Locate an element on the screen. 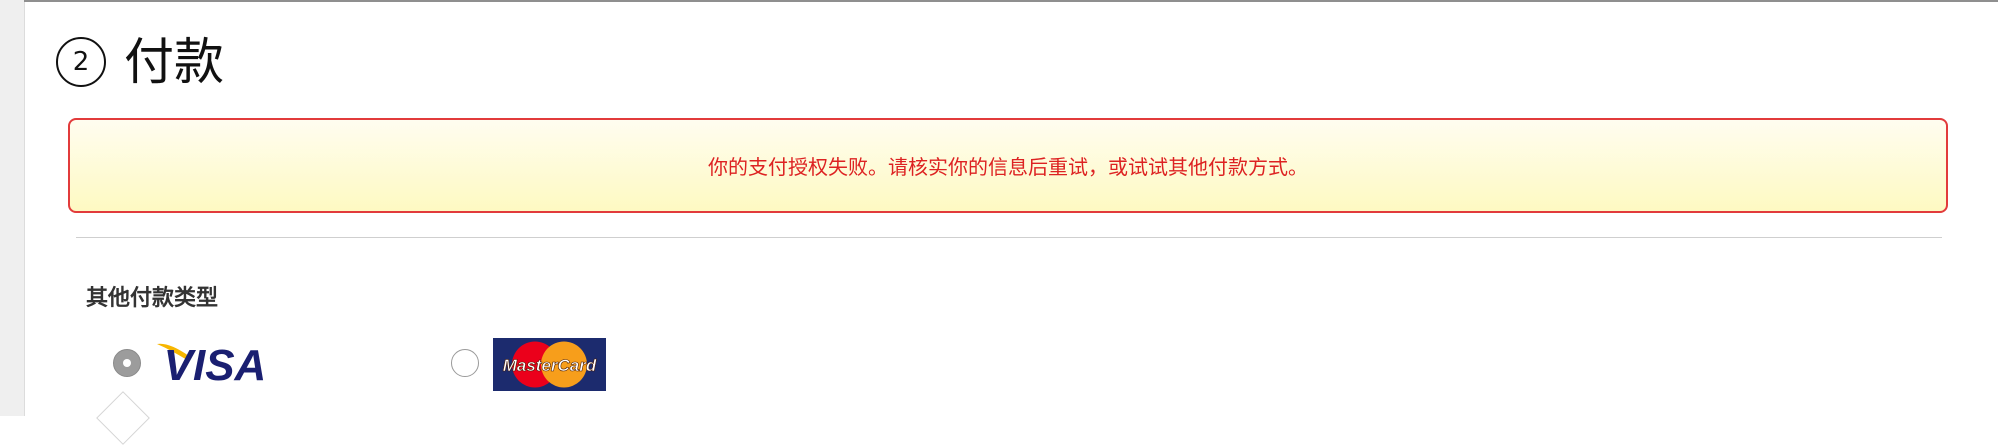 This screenshot has width=1998, height=445. visa-radio is located at coordinates (127, 363).